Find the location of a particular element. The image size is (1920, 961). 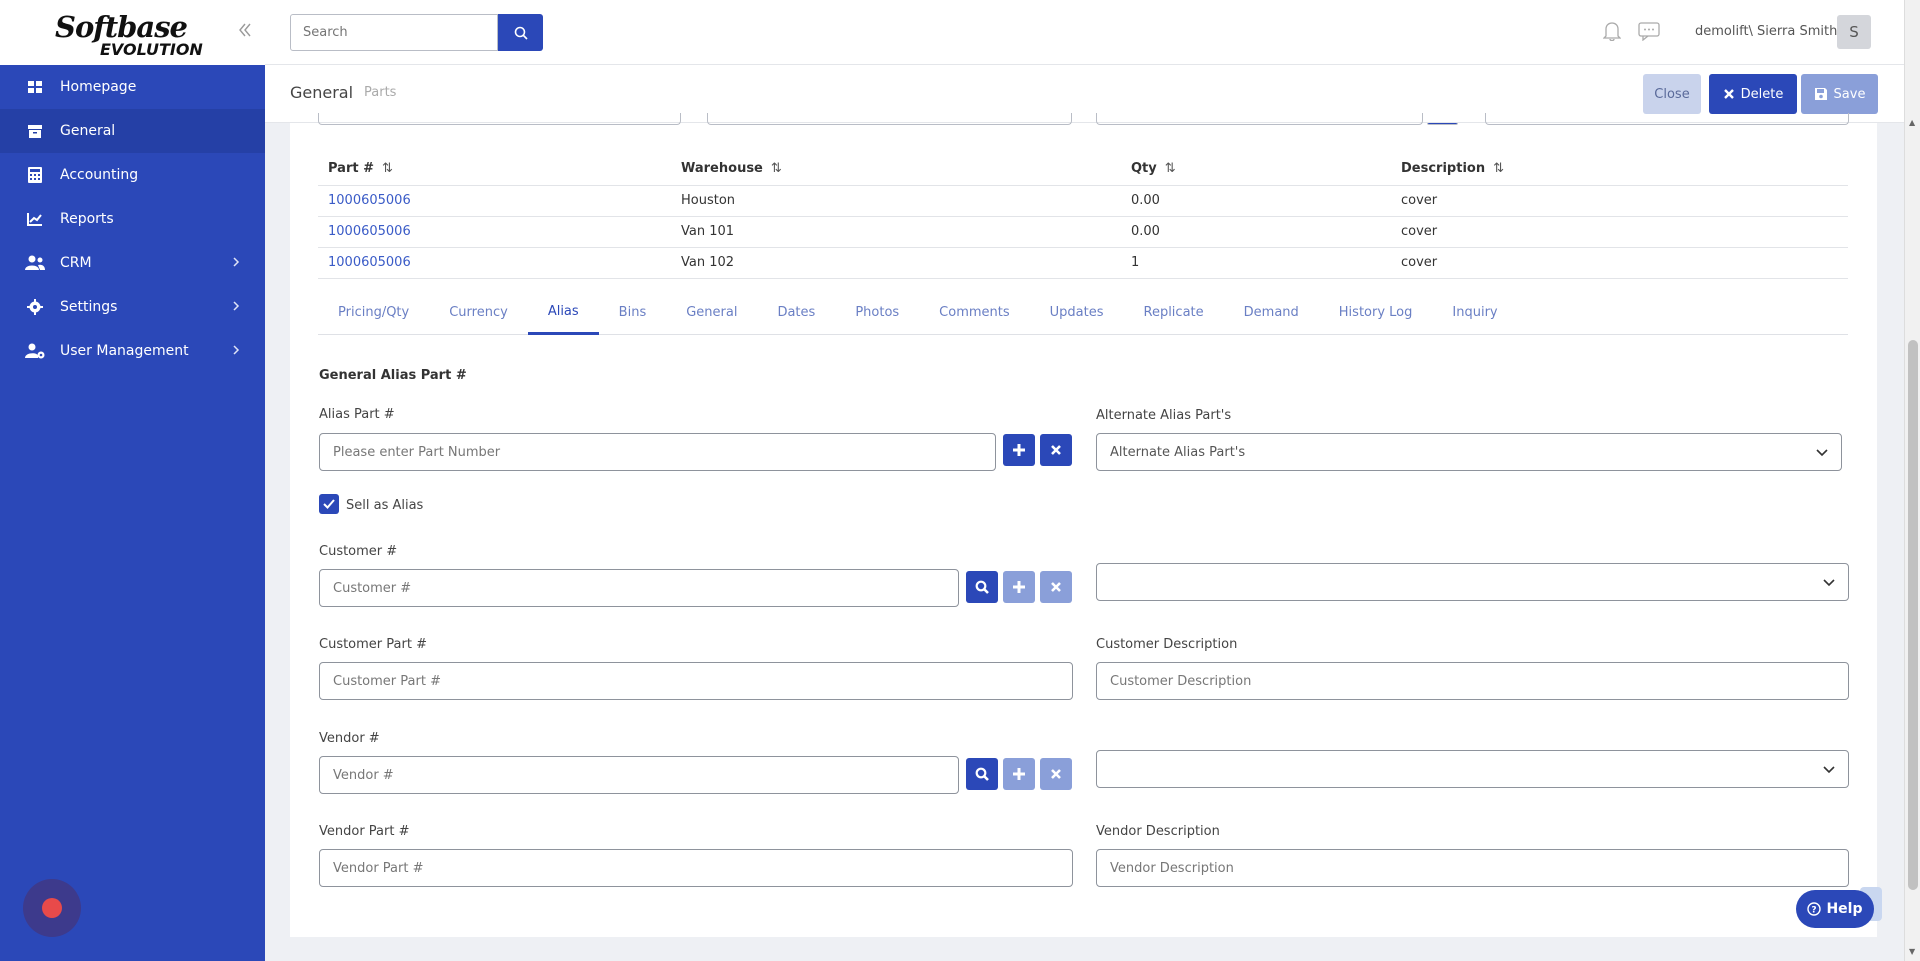

vendor-description-input is located at coordinates (1472, 868).